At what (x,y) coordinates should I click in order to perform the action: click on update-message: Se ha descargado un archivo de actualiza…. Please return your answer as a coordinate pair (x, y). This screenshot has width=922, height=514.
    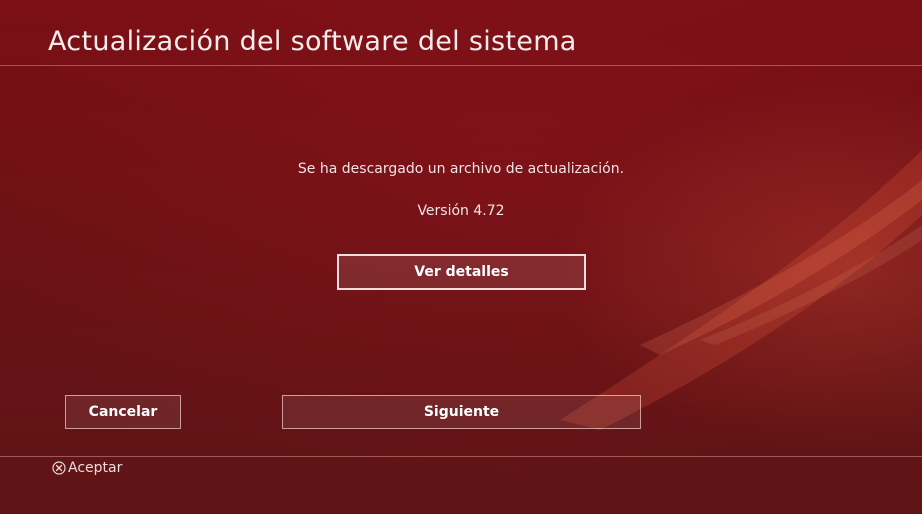
    Looking at the image, I should click on (461, 169).